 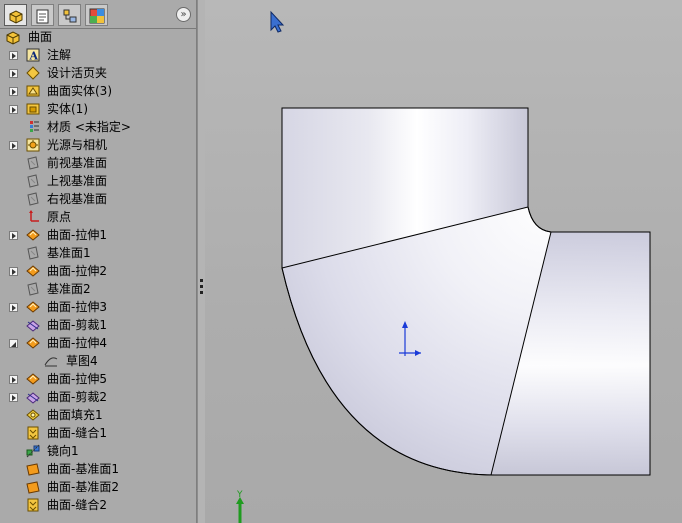 What do you see at coordinates (98, 199) in the screenshot?
I see `tree-item: 右视基准面` at bounding box center [98, 199].